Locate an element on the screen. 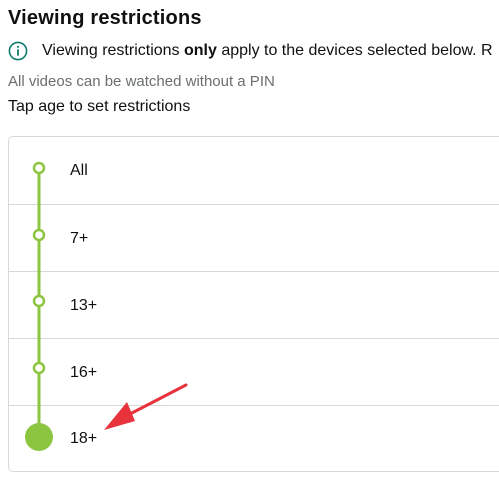 The image size is (499, 479). age-option-7plus: 7+ is located at coordinates (254, 237).